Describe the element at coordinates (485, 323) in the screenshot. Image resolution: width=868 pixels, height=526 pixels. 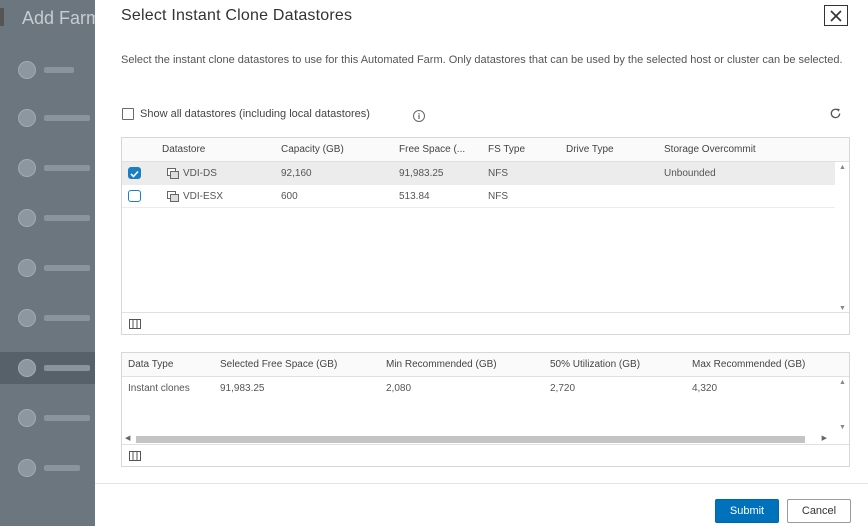
I see `datastore-grid-footer` at that location.